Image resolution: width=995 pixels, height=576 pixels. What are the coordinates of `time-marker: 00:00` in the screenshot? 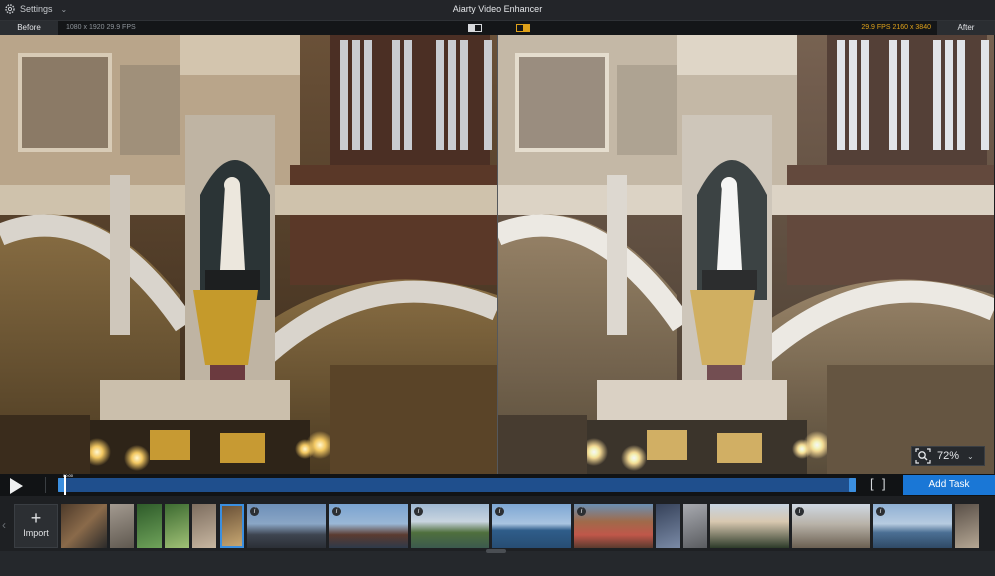 It's located at (68, 475).